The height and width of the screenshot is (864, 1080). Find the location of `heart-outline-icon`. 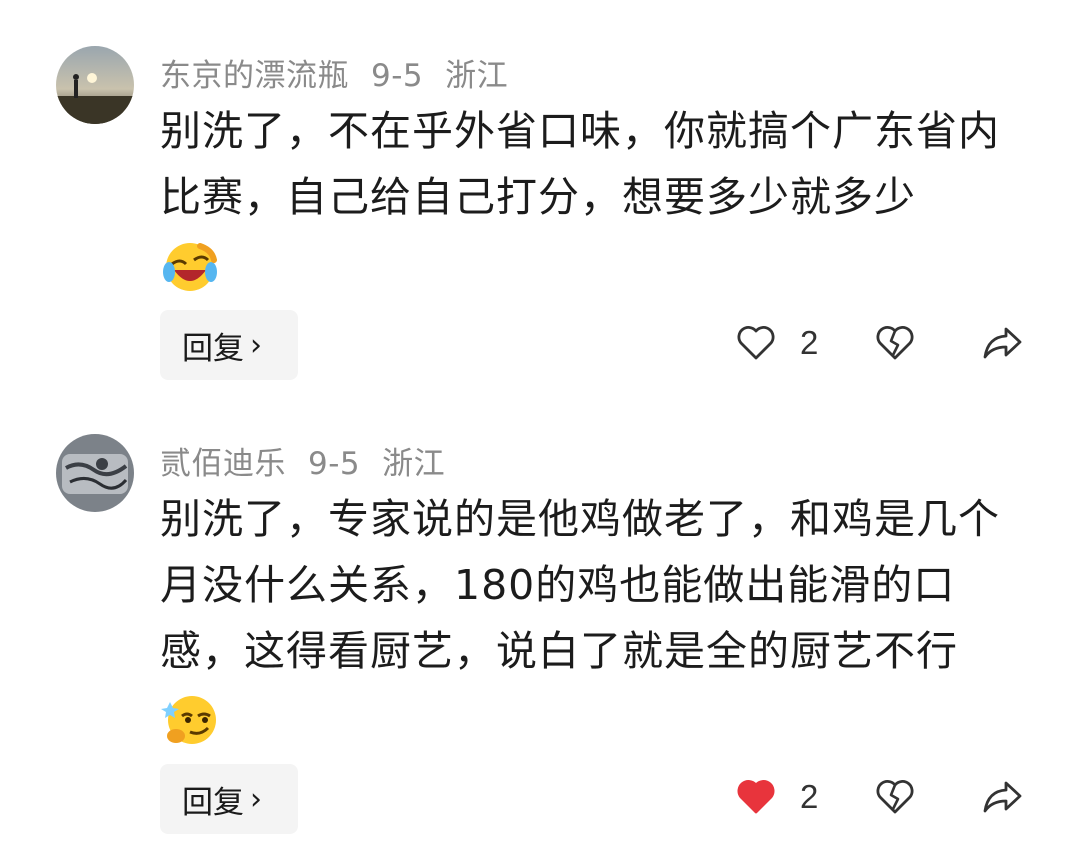

heart-outline-icon is located at coordinates (756, 343).